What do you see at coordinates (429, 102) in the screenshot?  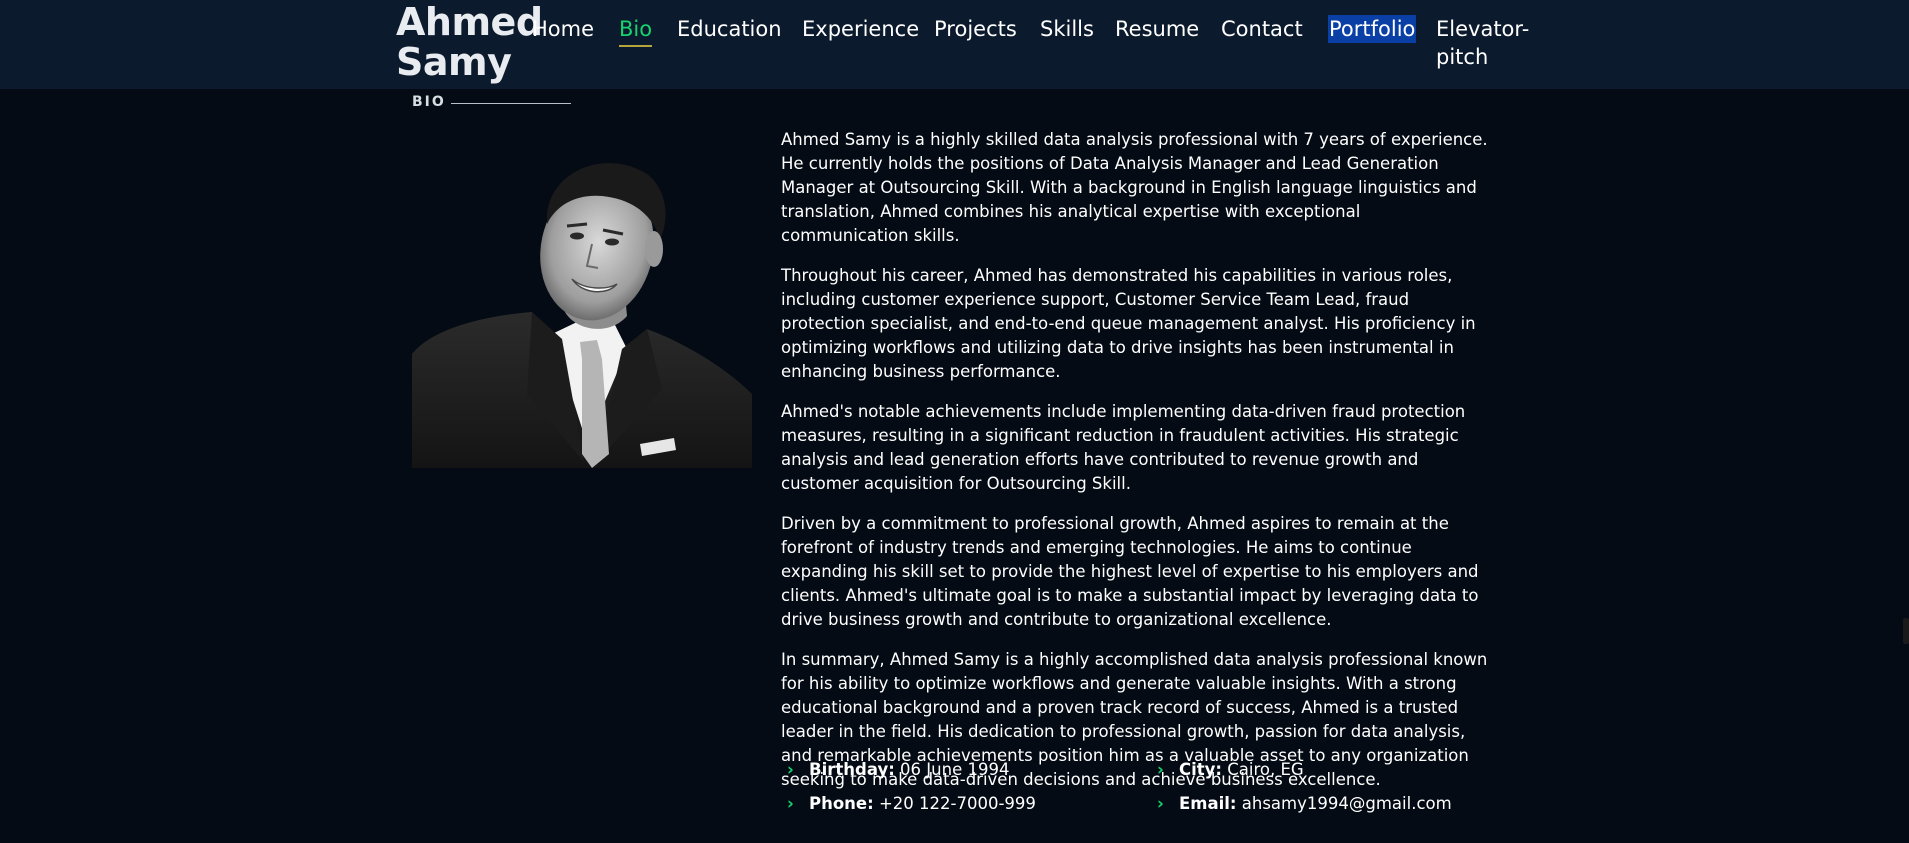 I see `section-title: BIO` at bounding box center [429, 102].